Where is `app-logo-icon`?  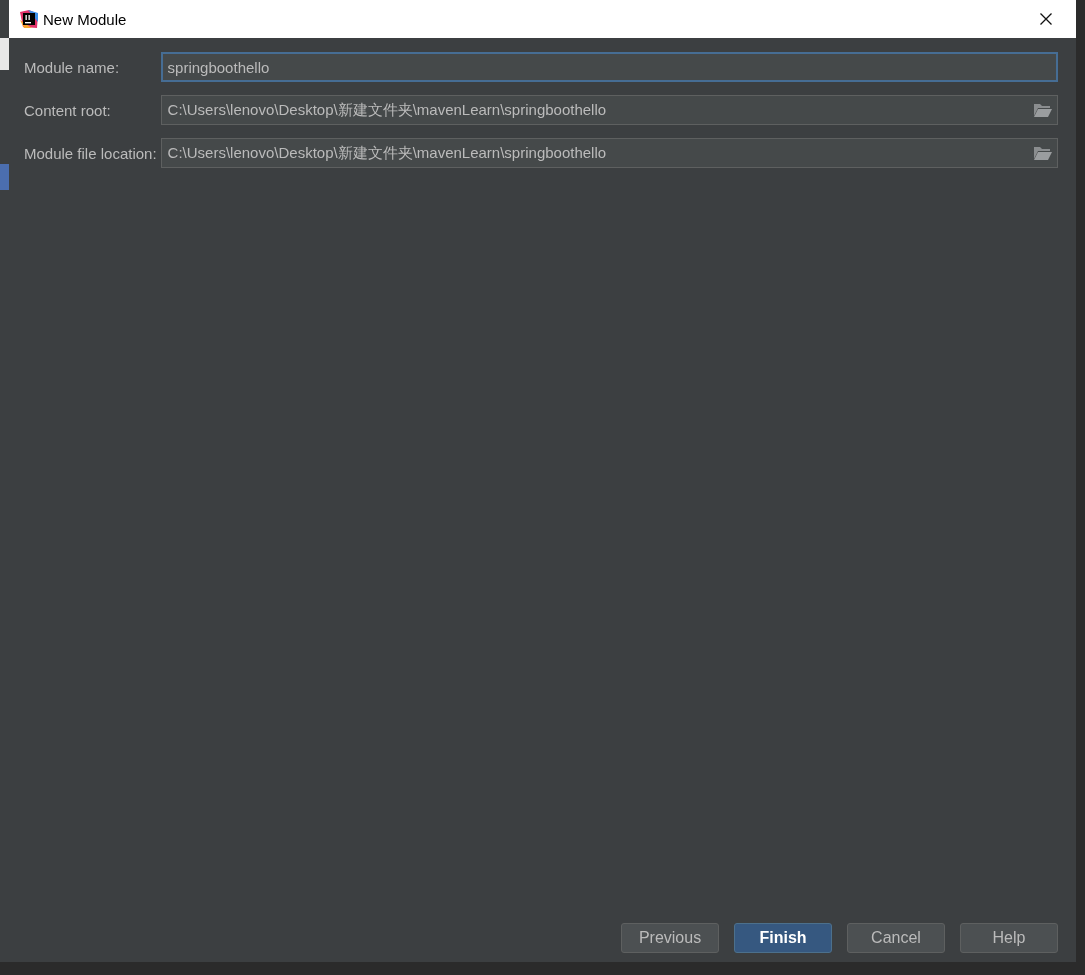 app-logo-icon is located at coordinates (29, 19).